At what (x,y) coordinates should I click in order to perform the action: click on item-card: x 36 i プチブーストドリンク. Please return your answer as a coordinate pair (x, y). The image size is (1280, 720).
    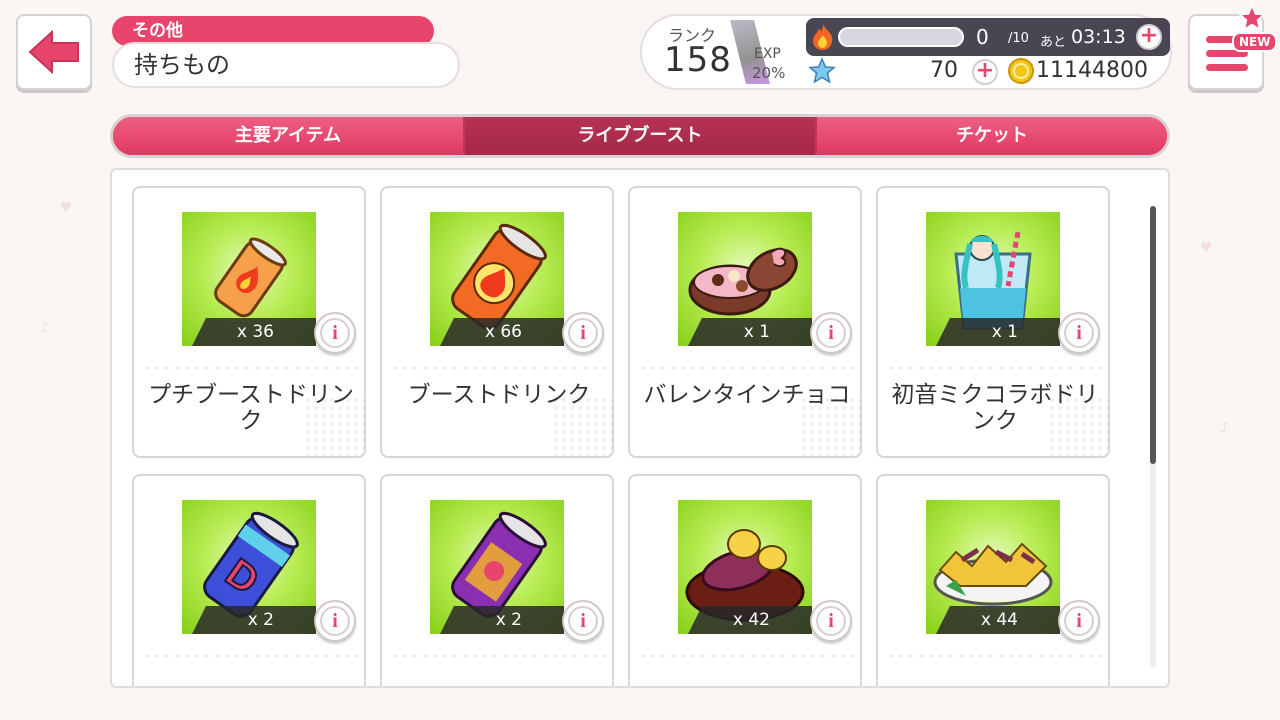
    Looking at the image, I should click on (249, 322).